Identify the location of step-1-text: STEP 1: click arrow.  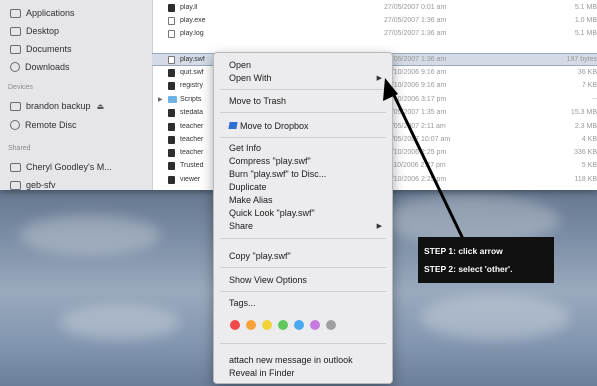
(463, 251).